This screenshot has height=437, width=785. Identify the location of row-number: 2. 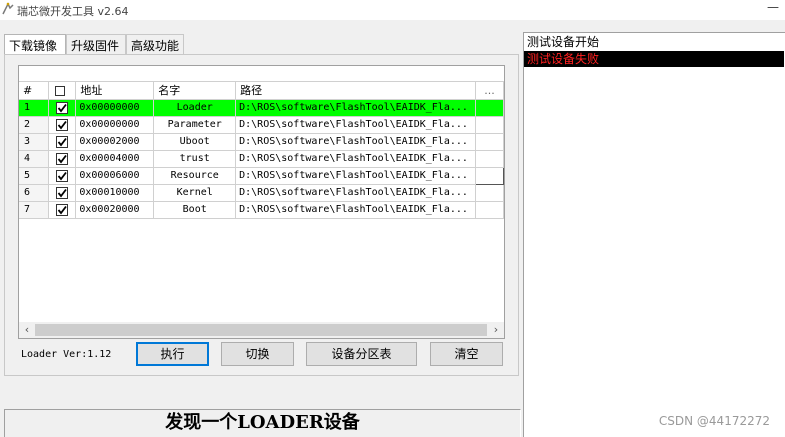
(34, 125).